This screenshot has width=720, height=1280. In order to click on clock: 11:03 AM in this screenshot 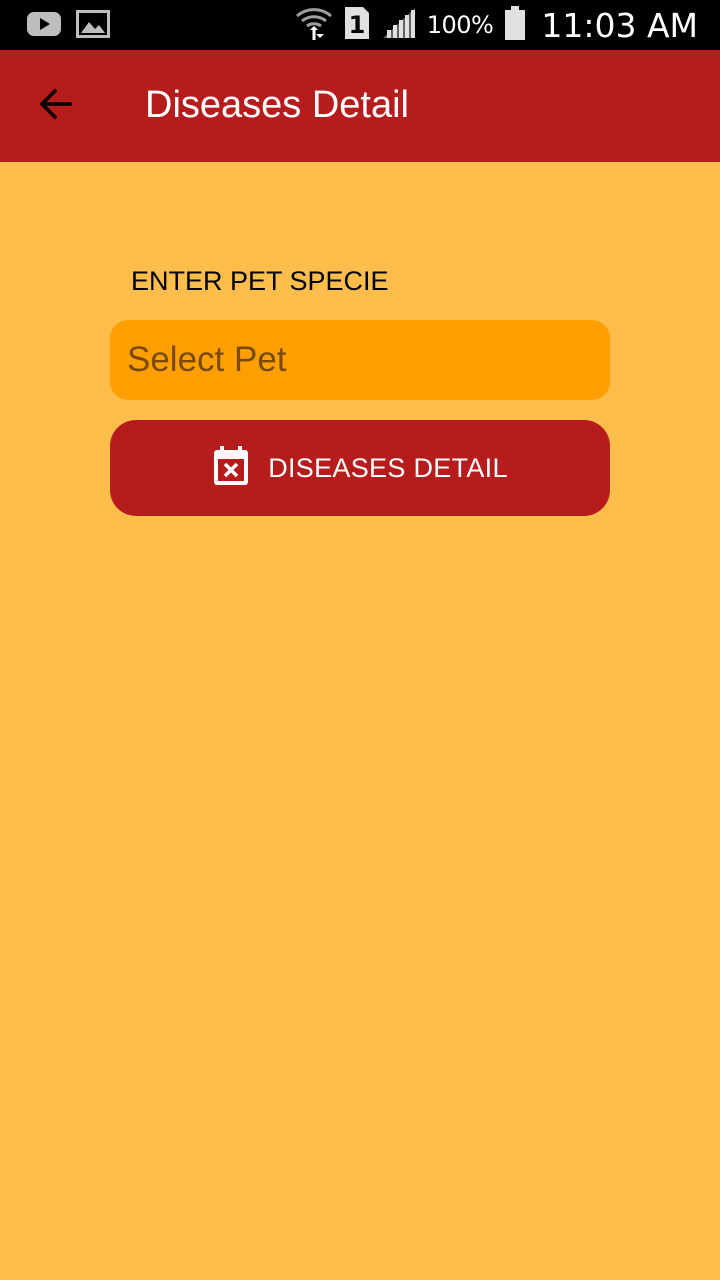, I will do `click(619, 25)`.